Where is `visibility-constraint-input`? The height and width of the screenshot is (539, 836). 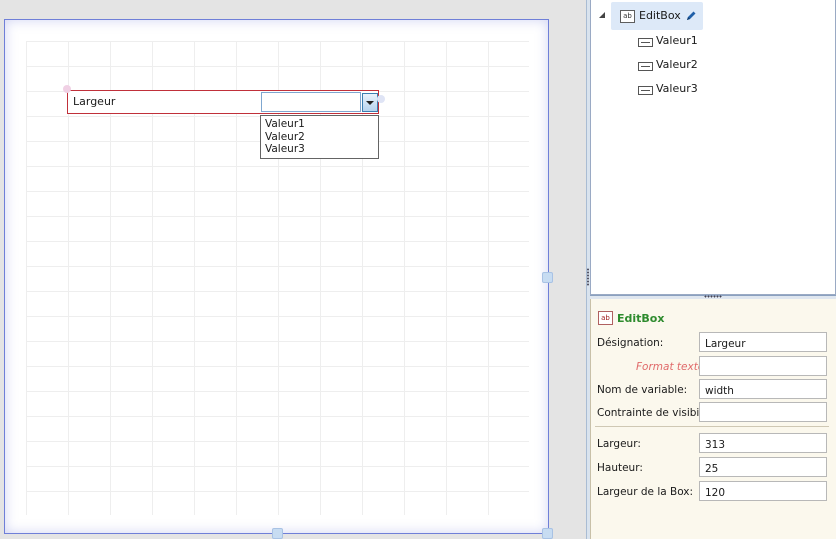 visibility-constraint-input is located at coordinates (763, 412).